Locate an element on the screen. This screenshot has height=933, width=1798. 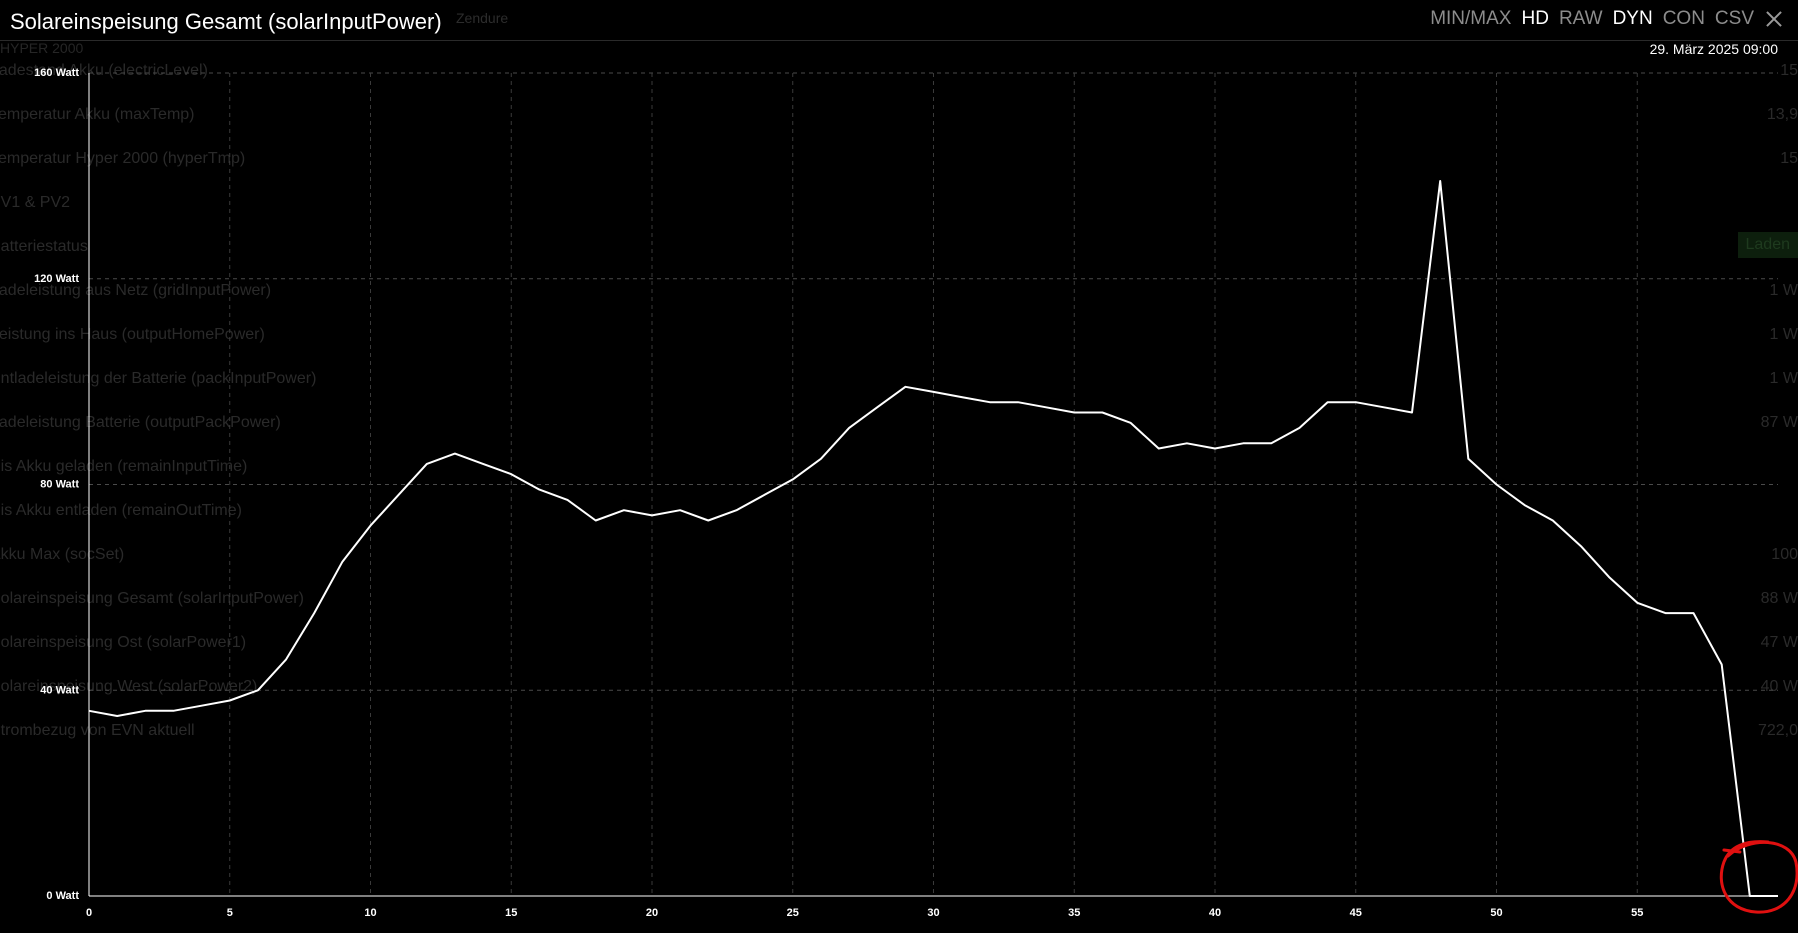
red-circle-annotation is located at coordinates (1758, 877).